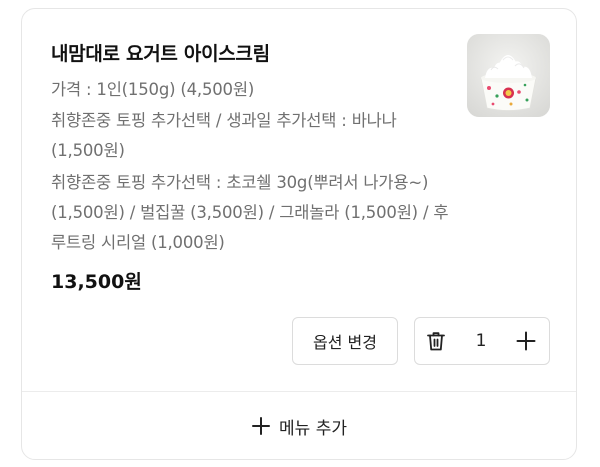 The height and width of the screenshot is (467, 600). I want to click on item-thumbnail, so click(508, 75).